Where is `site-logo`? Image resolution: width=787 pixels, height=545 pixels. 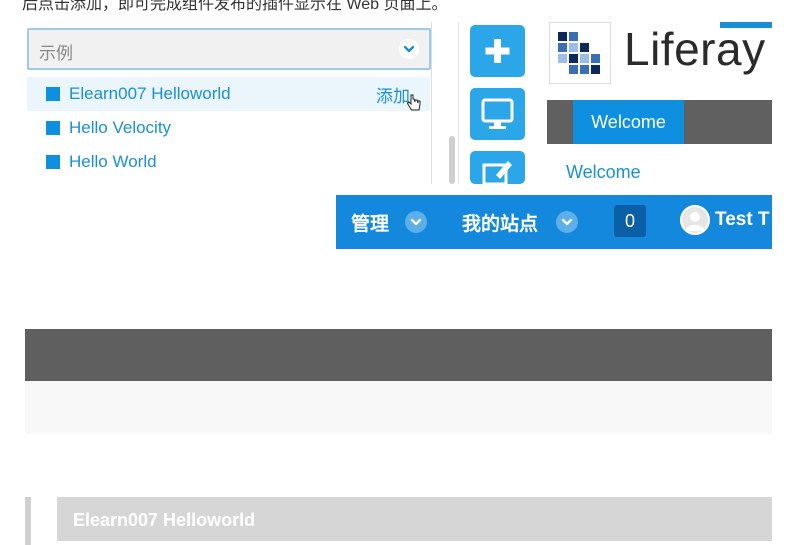 site-logo is located at coordinates (580, 53).